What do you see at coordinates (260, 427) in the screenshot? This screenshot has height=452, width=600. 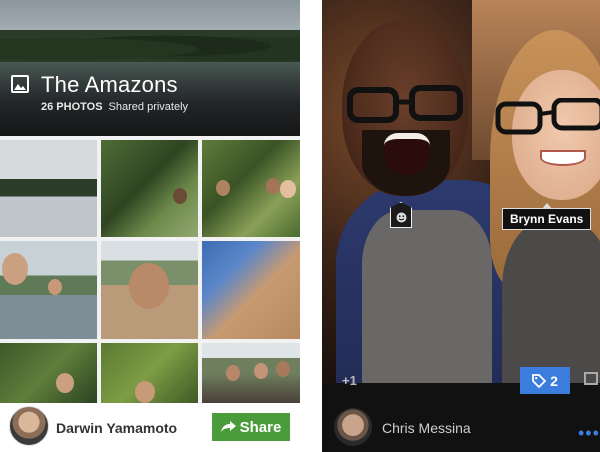 I see `share-label: Share` at bounding box center [260, 427].